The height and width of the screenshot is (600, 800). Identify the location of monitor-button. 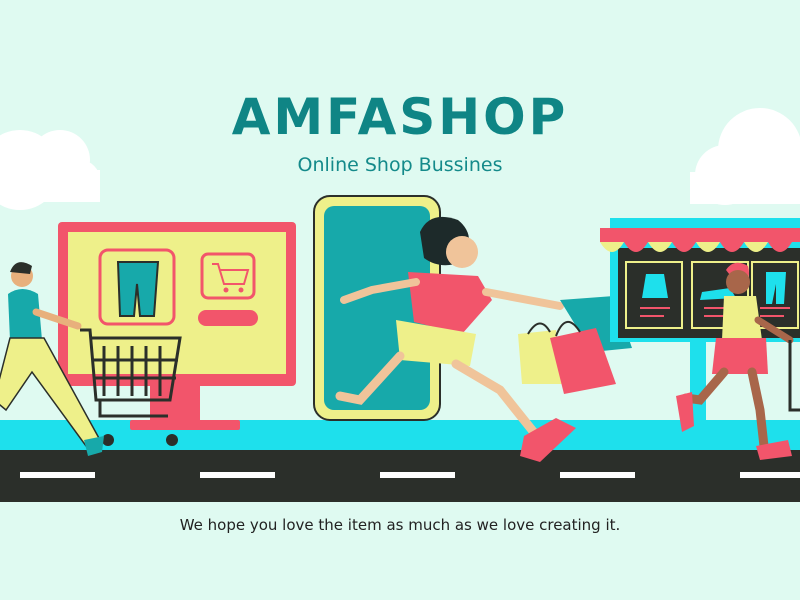
(228, 318).